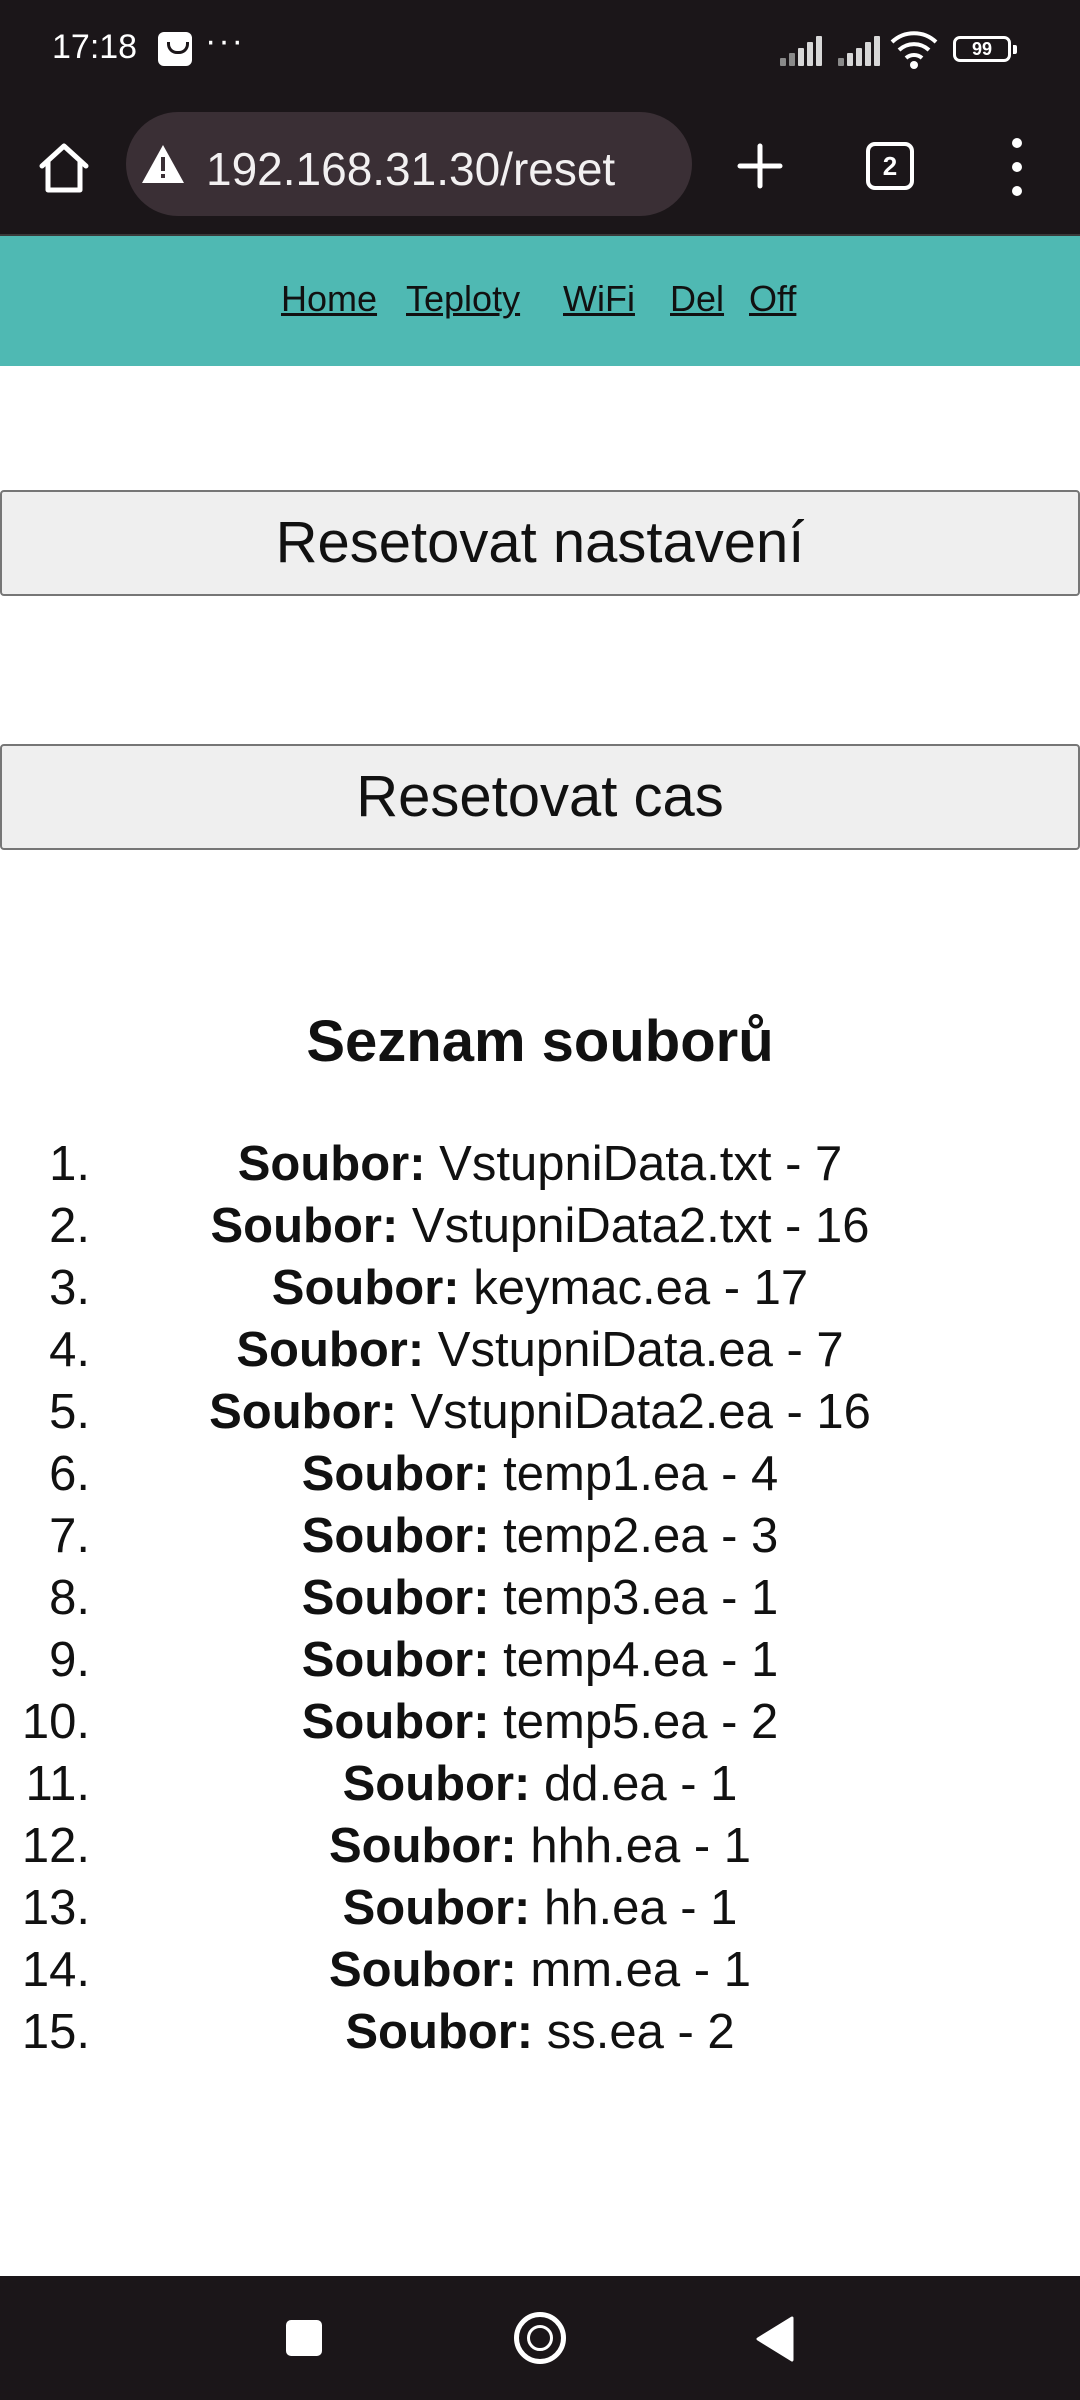  What do you see at coordinates (641, 1908) in the screenshot?
I see `file-name: hh.ea - 1` at bounding box center [641, 1908].